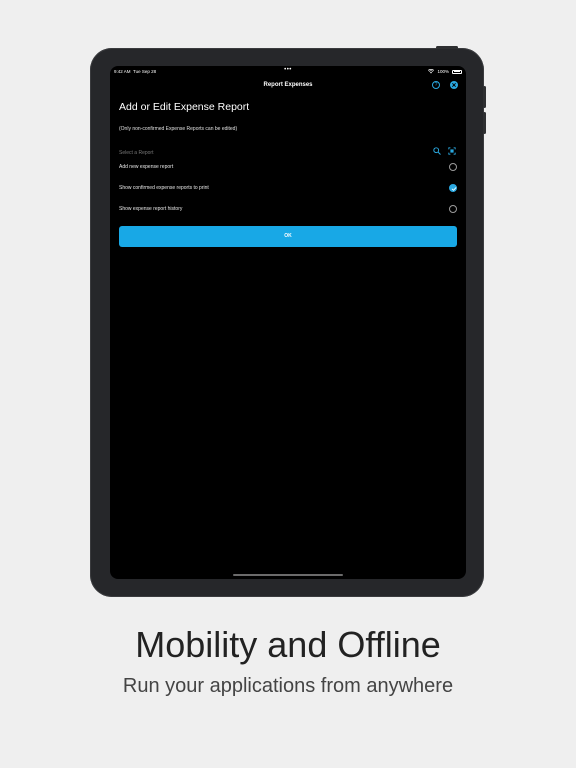 The width and height of the screenshot is (576, 768). What do you see at coordinates (437, 151) in the screenshot?
I see `search-icon` at bounding box center [437, 151].